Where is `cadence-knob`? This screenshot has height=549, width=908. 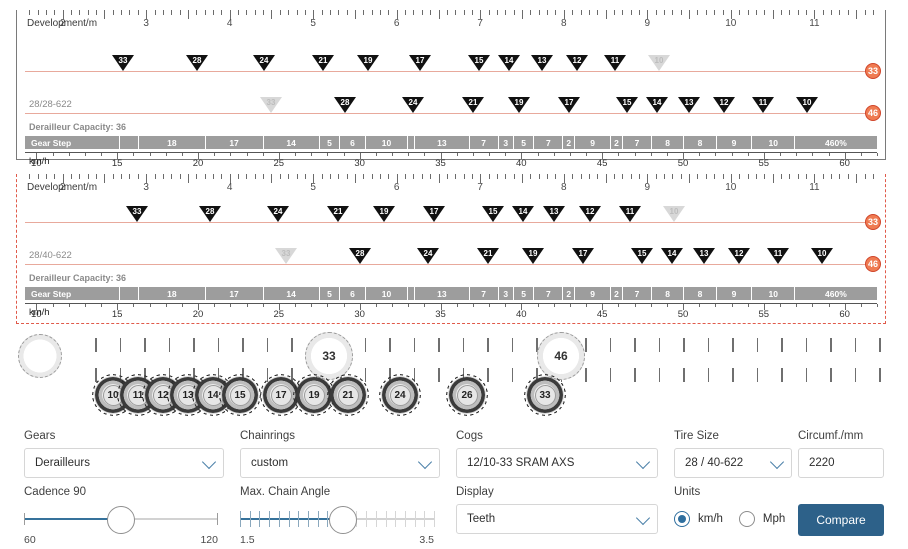
cadence-knob is located at coordinates (121, 520).